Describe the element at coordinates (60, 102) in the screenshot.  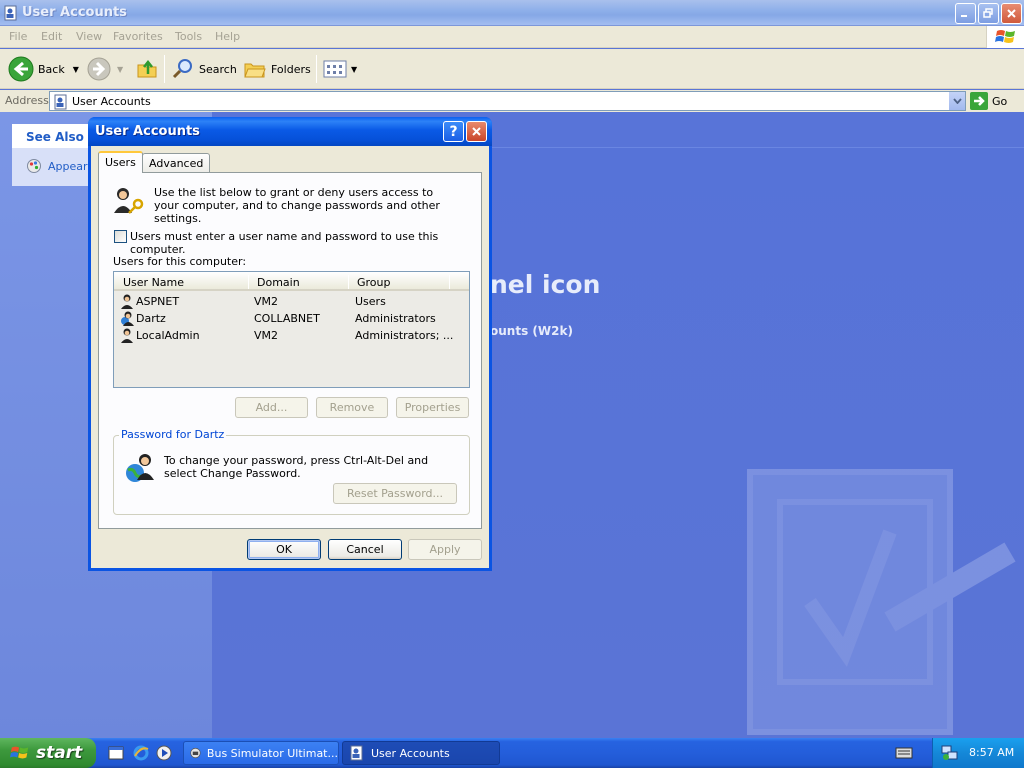
I see `user-accounts-icon` at that location.